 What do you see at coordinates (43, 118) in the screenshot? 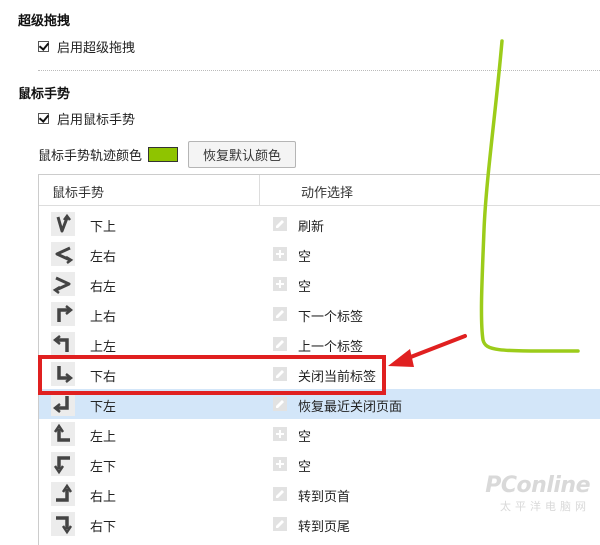
I see `enable-mouse-gesture-checkbox` at bounding box center [43, 118].